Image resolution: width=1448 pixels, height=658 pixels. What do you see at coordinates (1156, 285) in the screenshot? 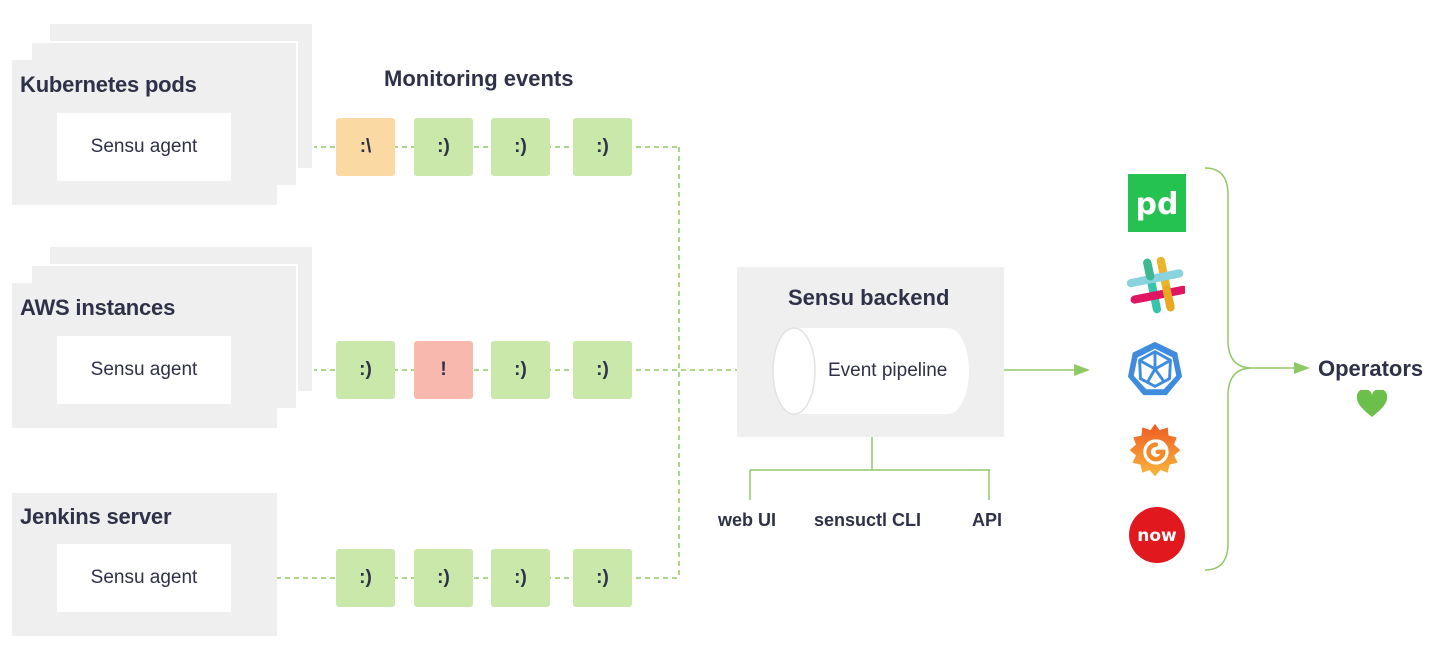
I see `slack-icon` at bounding box center [1156, 285].